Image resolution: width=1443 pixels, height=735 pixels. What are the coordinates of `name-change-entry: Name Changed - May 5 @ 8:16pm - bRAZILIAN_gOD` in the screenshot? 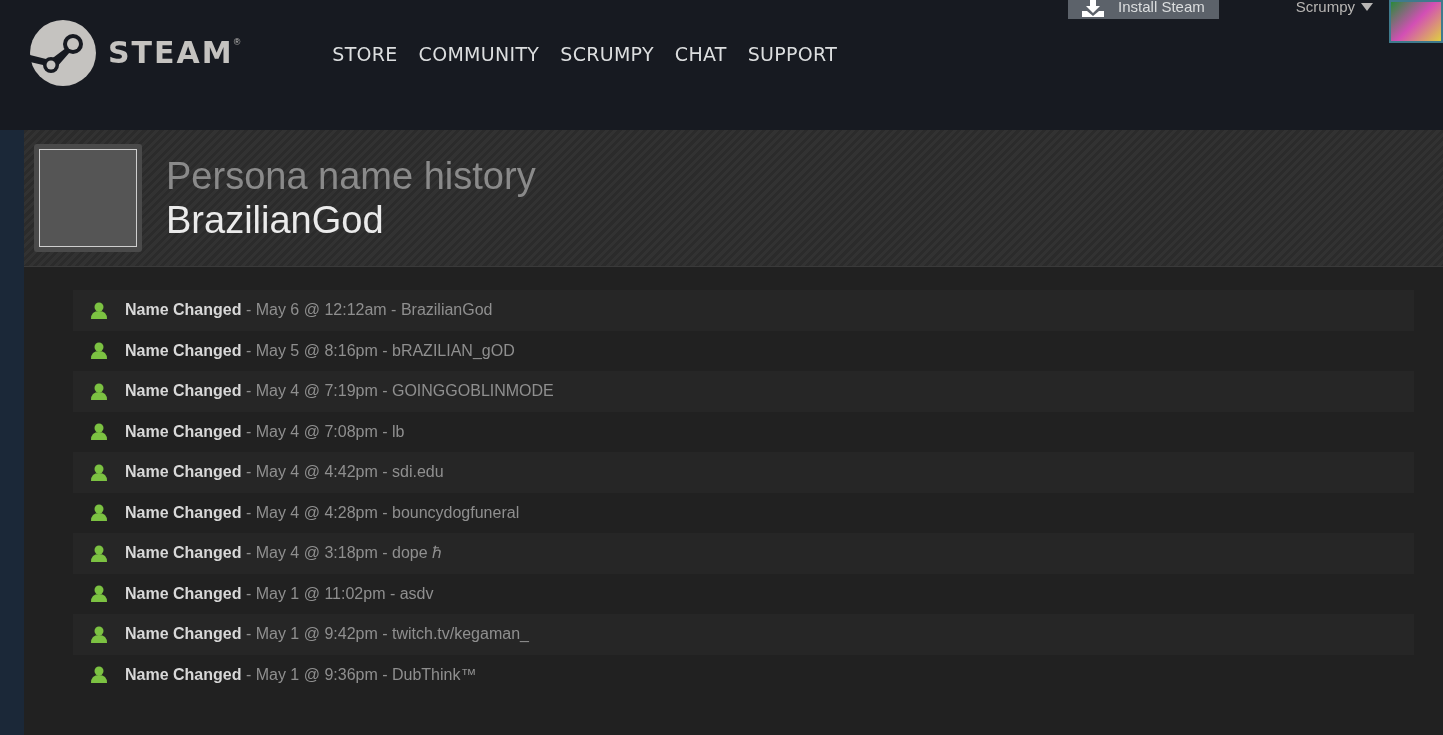 It's located at (320, 350).